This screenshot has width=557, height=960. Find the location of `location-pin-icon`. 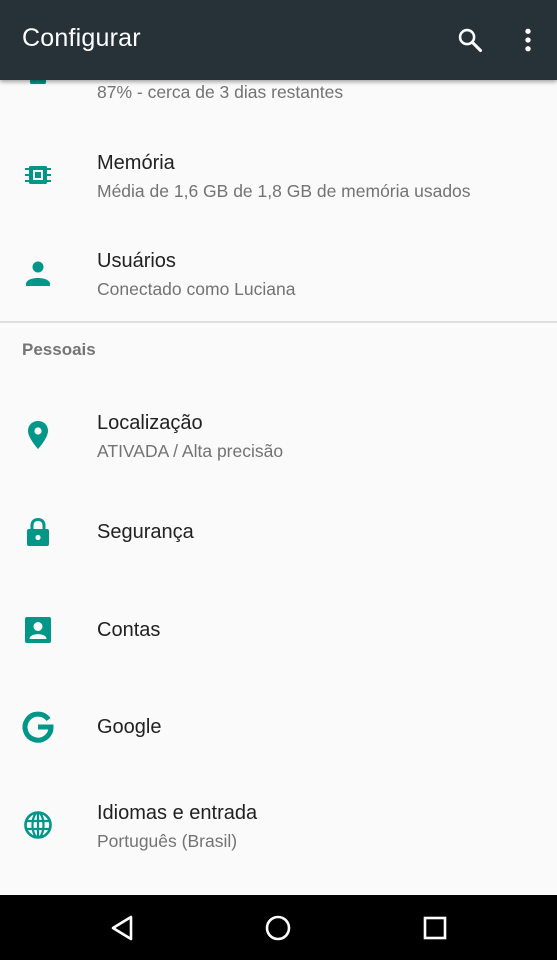

location-pin-icon is located at coordinates (38, 435).